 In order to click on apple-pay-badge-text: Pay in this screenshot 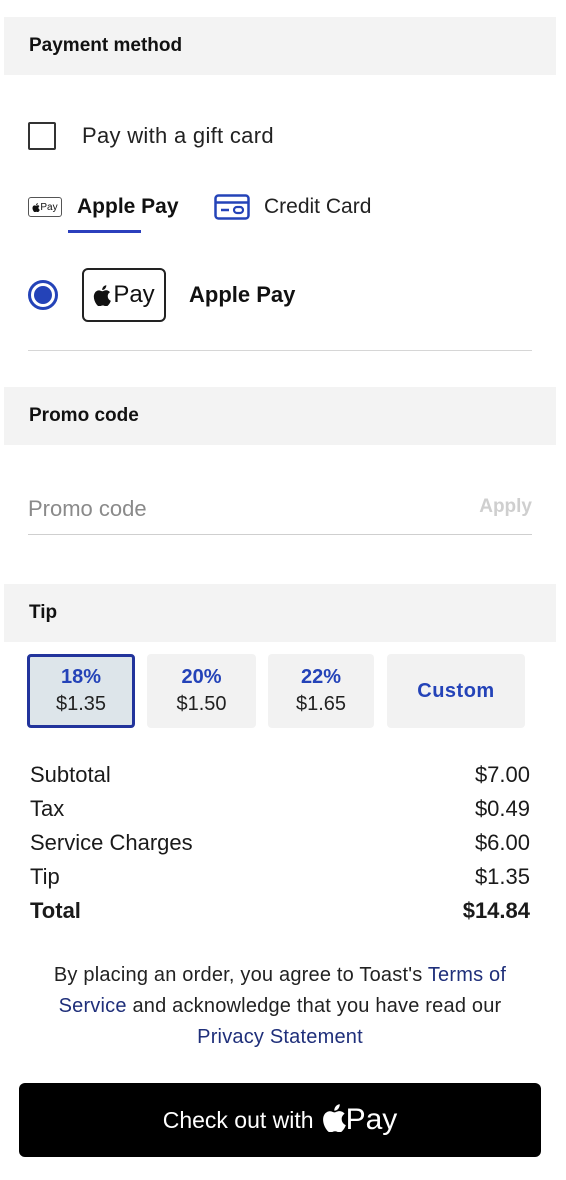, I will do `click(134, 294)`.